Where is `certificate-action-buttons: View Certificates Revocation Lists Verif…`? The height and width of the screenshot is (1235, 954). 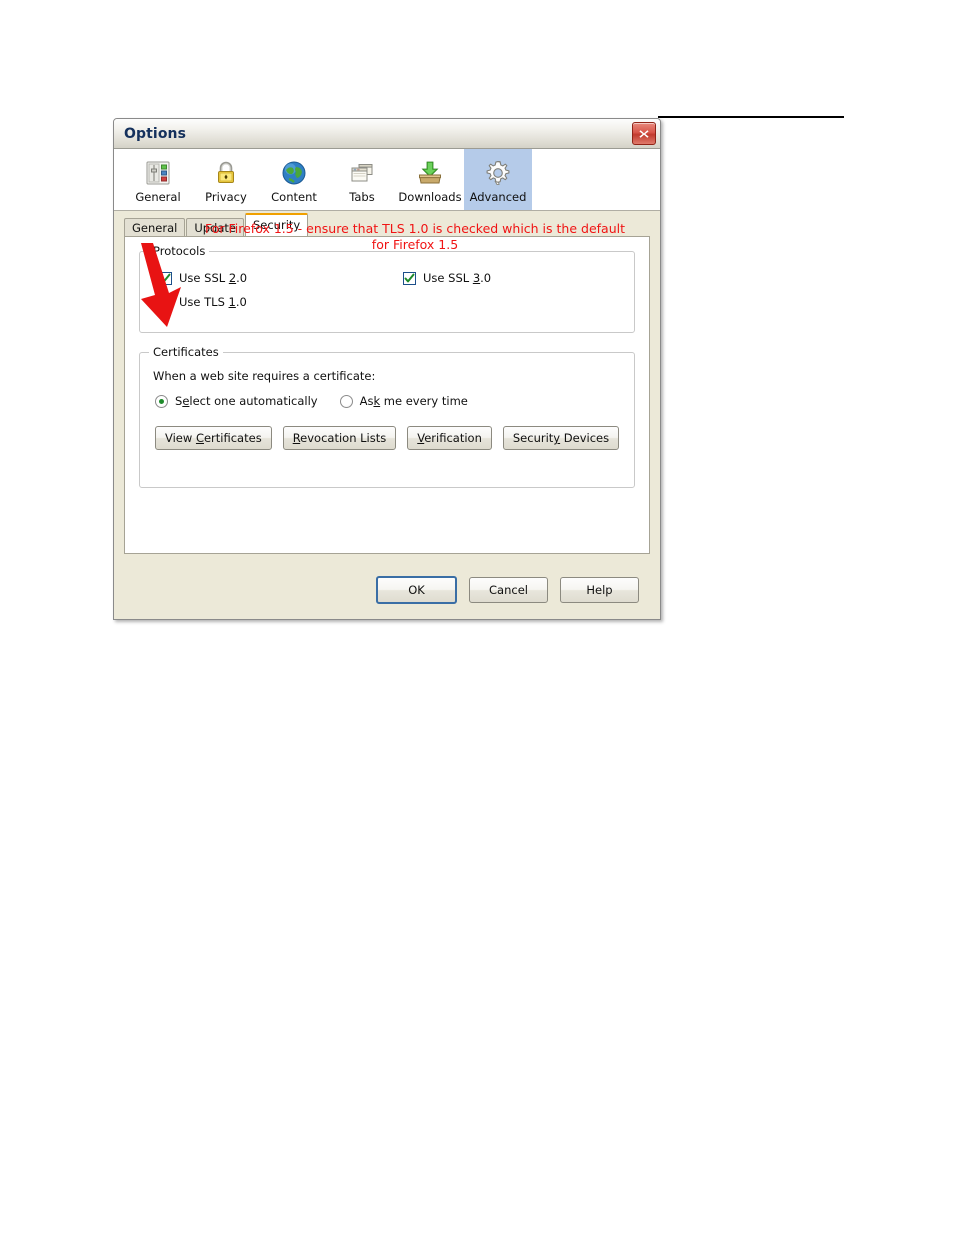 certificate-action-buttons: View Certificates Revocation Lists Verif… is located at coordinates (387, 438).